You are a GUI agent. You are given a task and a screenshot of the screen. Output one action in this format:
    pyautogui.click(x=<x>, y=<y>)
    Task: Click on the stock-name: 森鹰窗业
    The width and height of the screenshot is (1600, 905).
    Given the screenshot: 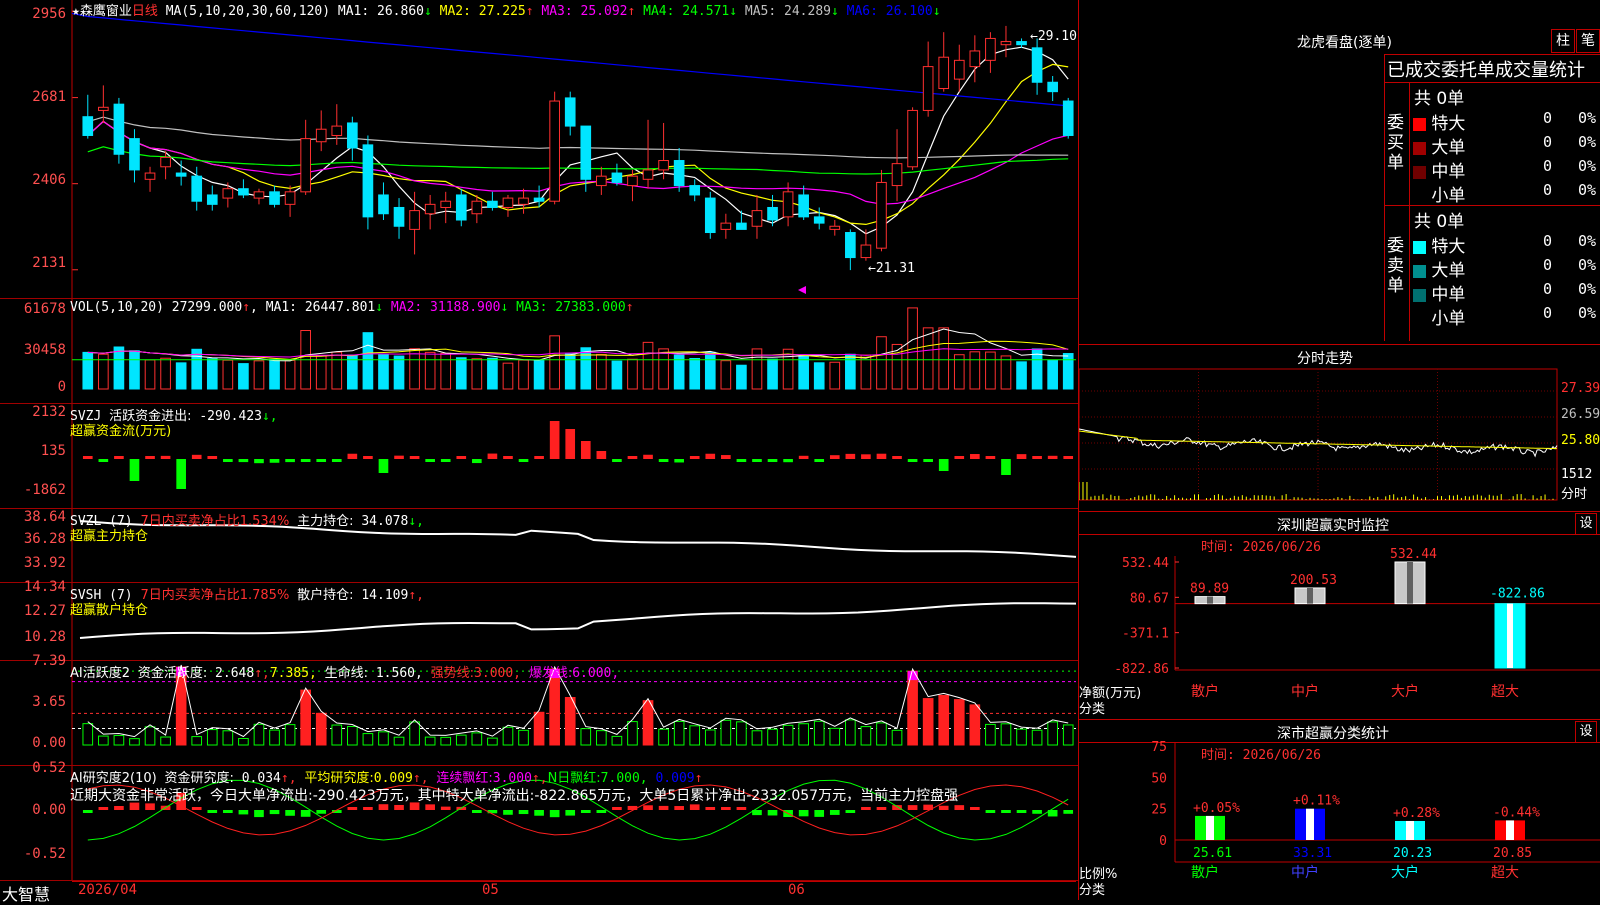 What is the action you would take?
    pyautogui.click(x=105, y=11)
    